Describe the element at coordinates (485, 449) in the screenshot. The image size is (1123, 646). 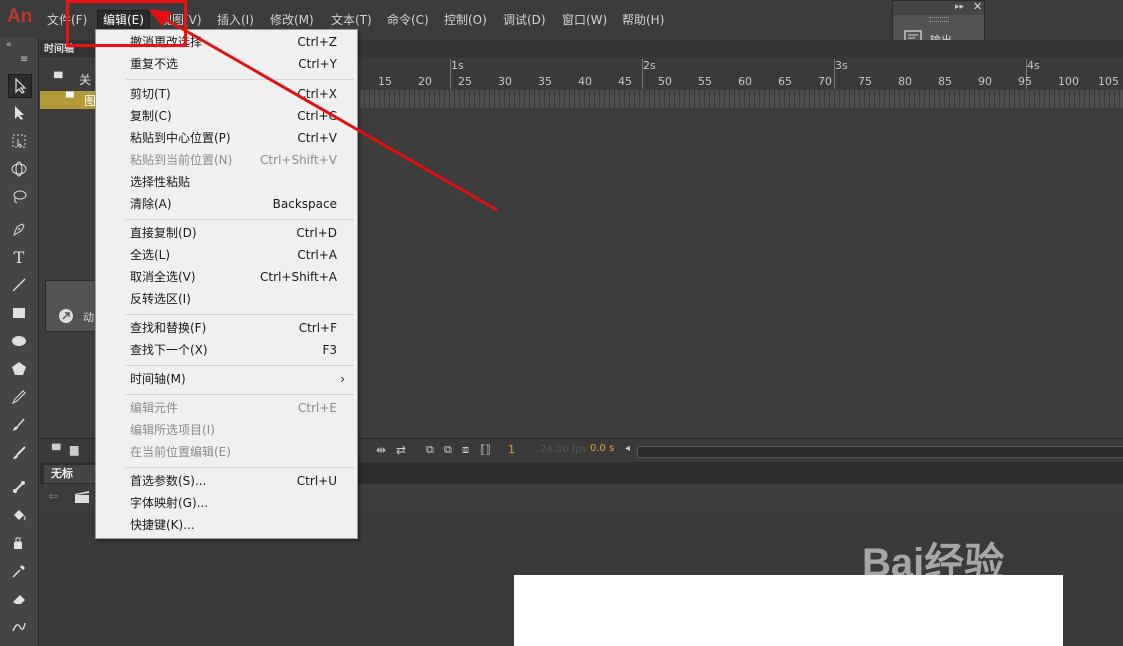
I see `modify-markers-icon: ⟦⟧` at that location.